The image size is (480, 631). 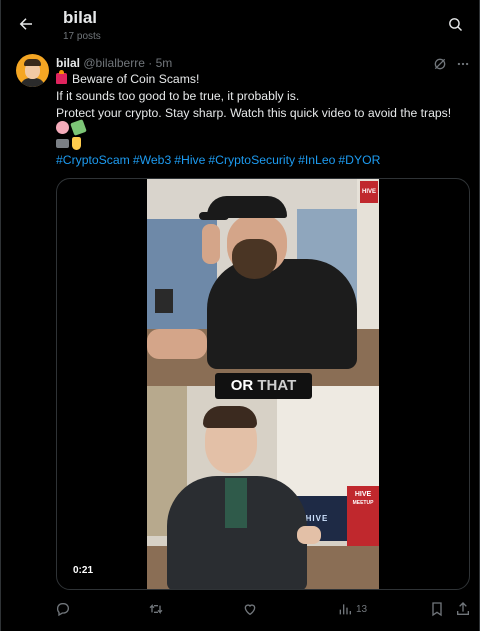 What do you see at coordinates (363, 516) in the screenshot?
I see `hive-banner: HIVE MEETUP` at bounding box center [363, 516].